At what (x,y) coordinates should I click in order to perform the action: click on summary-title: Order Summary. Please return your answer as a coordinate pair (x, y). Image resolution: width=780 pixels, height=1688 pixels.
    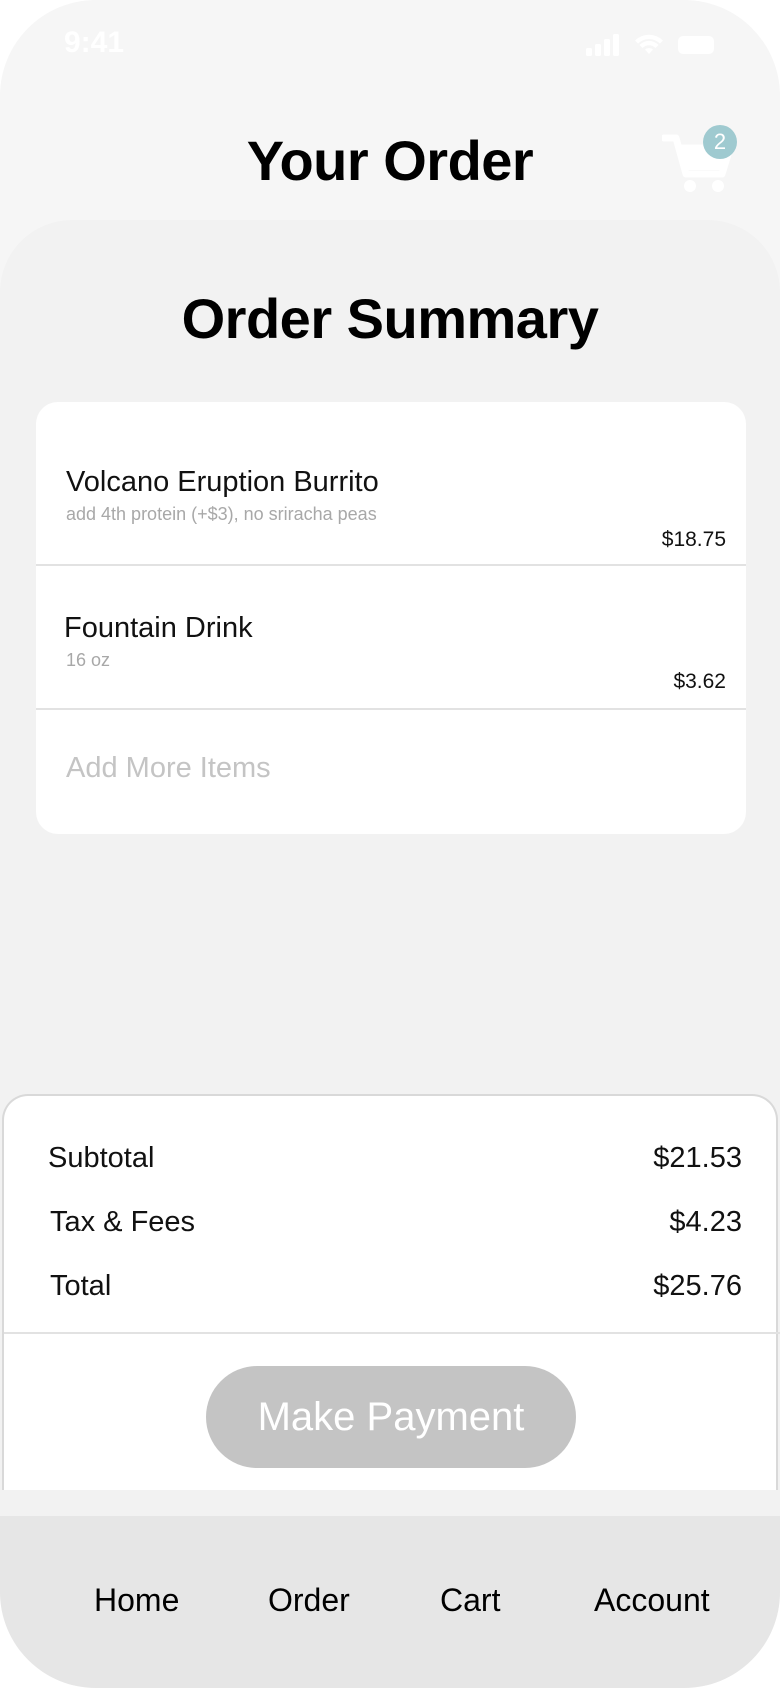
    Looking at the image, I should click on (390, 318).